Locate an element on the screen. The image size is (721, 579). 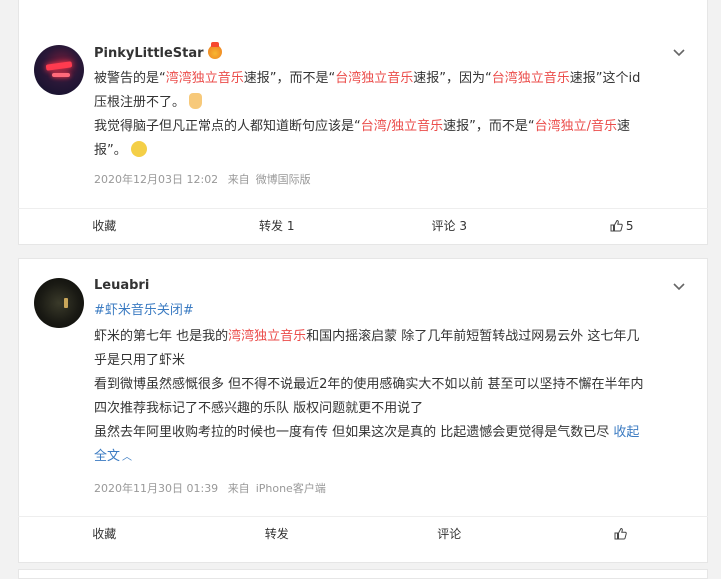
comment-card is located at coordinates (363, 574).